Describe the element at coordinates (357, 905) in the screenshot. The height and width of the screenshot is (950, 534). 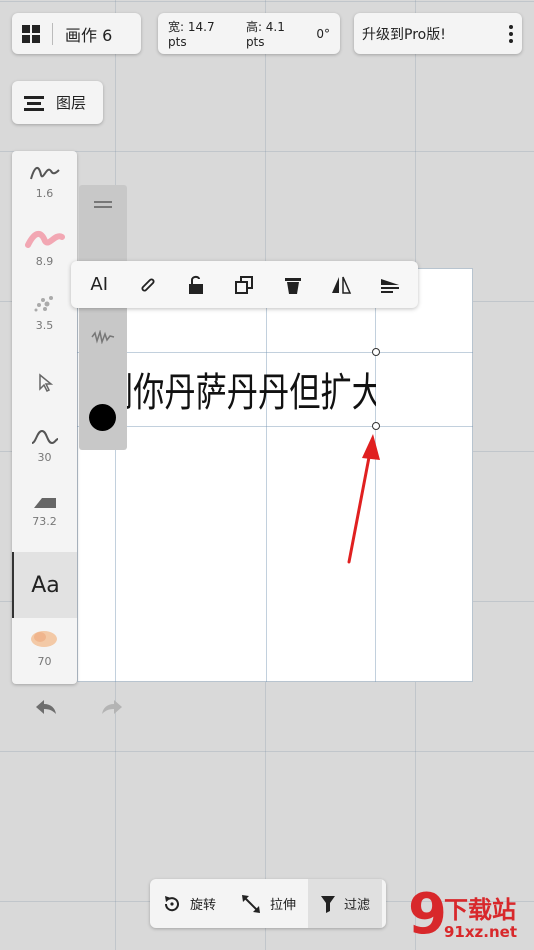
I see `filter-label: 过滤` at that location.